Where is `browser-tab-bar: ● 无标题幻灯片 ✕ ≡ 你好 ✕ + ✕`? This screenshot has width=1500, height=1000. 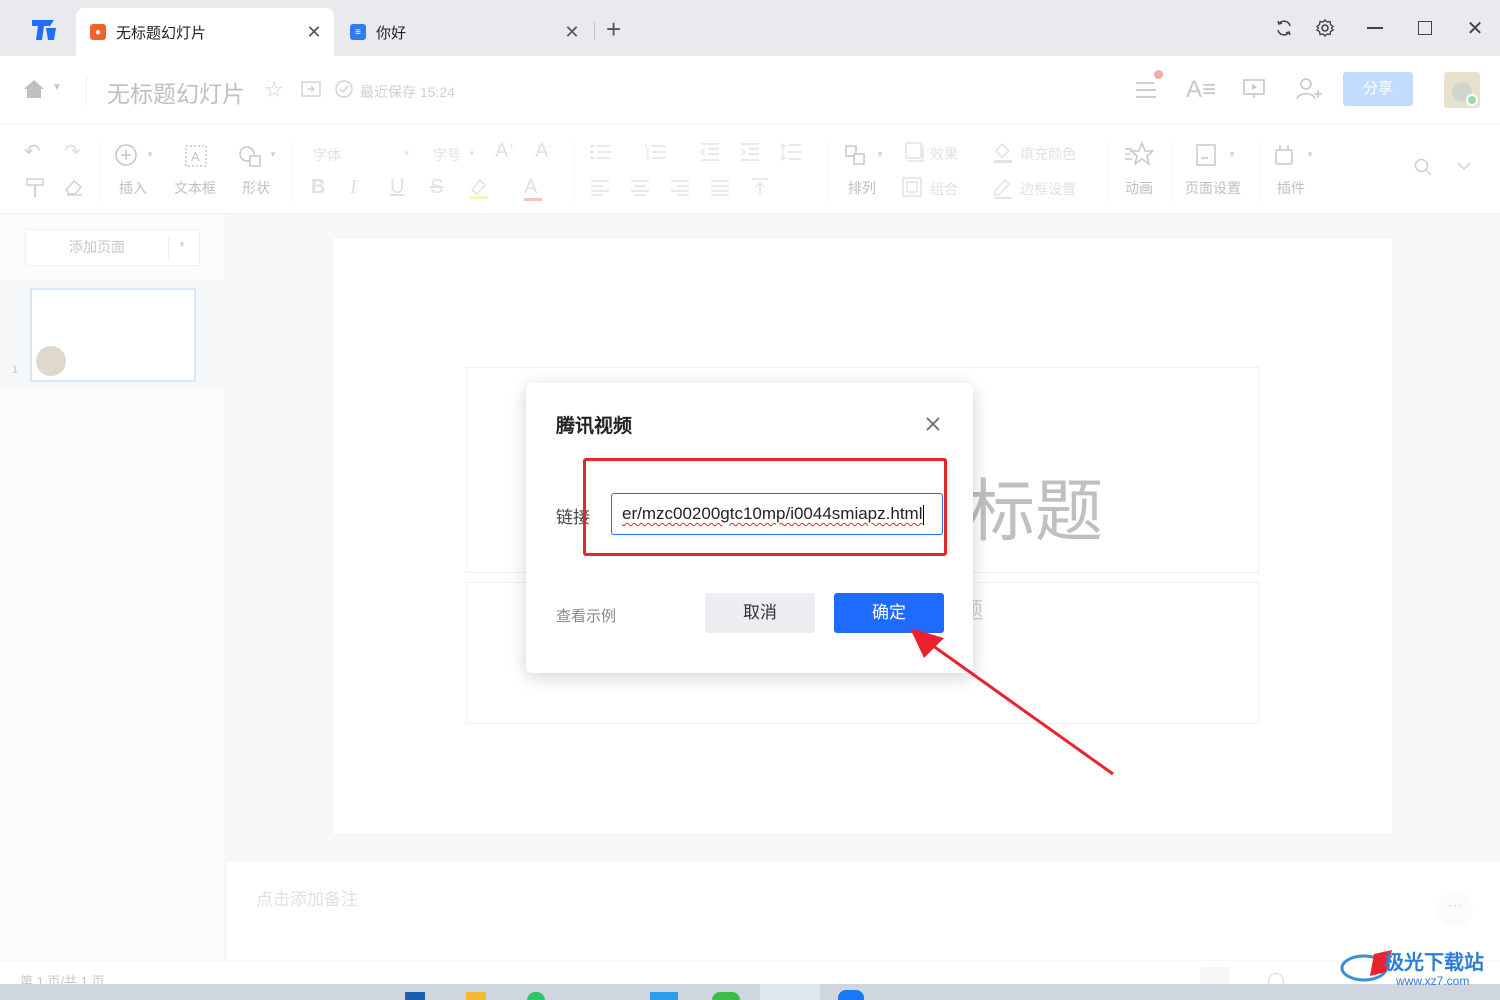 browser-tab-bar: ● 无标题幻灯片 ✕ ≡ 你好 ✕ + ✕ is located at coordinates (750, 28).